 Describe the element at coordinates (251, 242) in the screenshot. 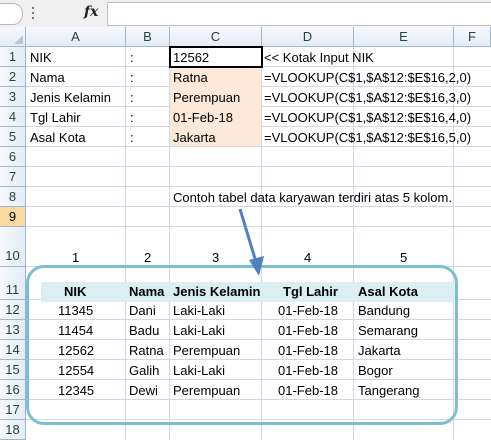

I see `annotation-arrow` at that location.